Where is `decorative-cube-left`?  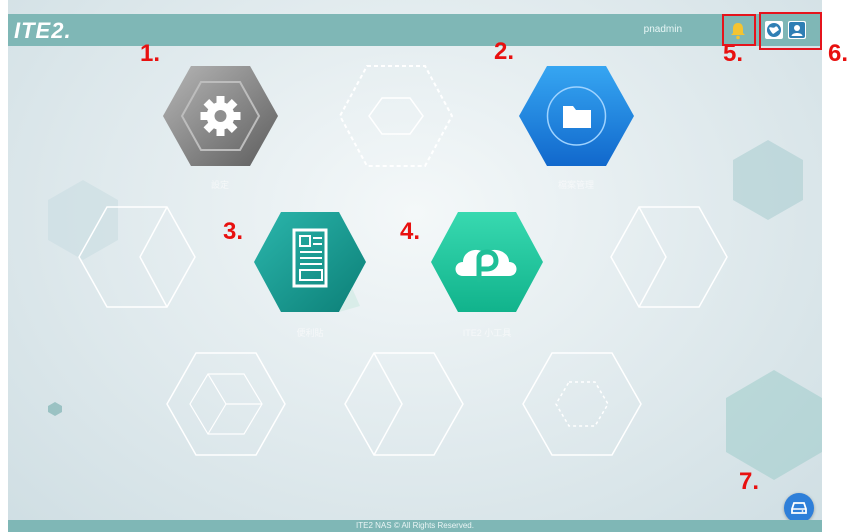 decorative-cube-left is located at coordinates (137, 257).